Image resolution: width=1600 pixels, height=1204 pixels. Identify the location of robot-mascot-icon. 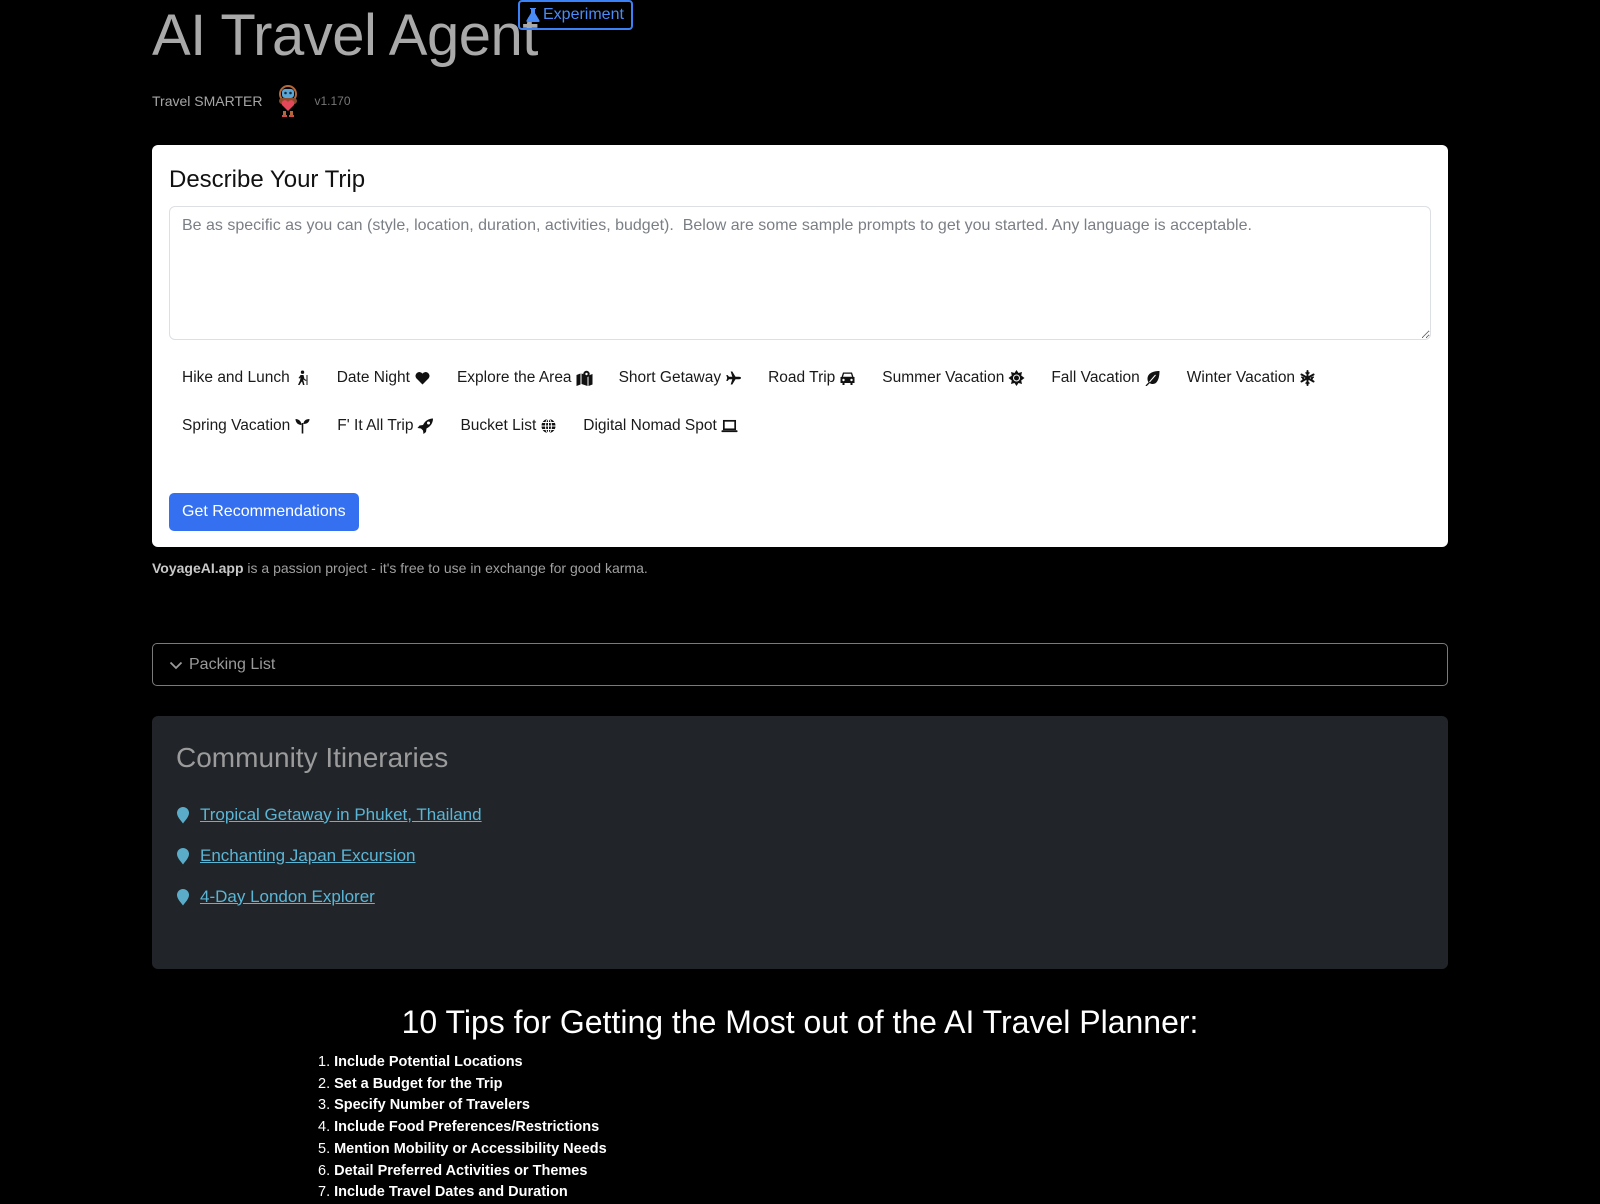
(288, 101).